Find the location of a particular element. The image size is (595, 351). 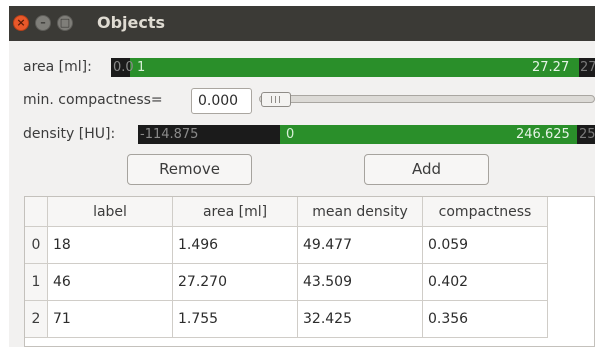

close-icon: × is located at coordinates (21, 22).